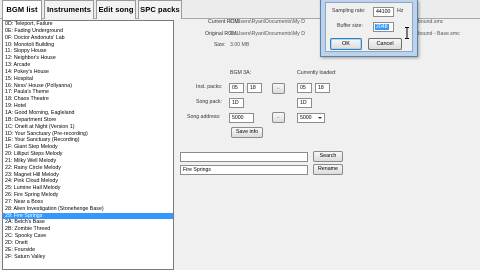 The image size is (480, 270). I want to click on song-pack-input: 1D, so click(236, 103).